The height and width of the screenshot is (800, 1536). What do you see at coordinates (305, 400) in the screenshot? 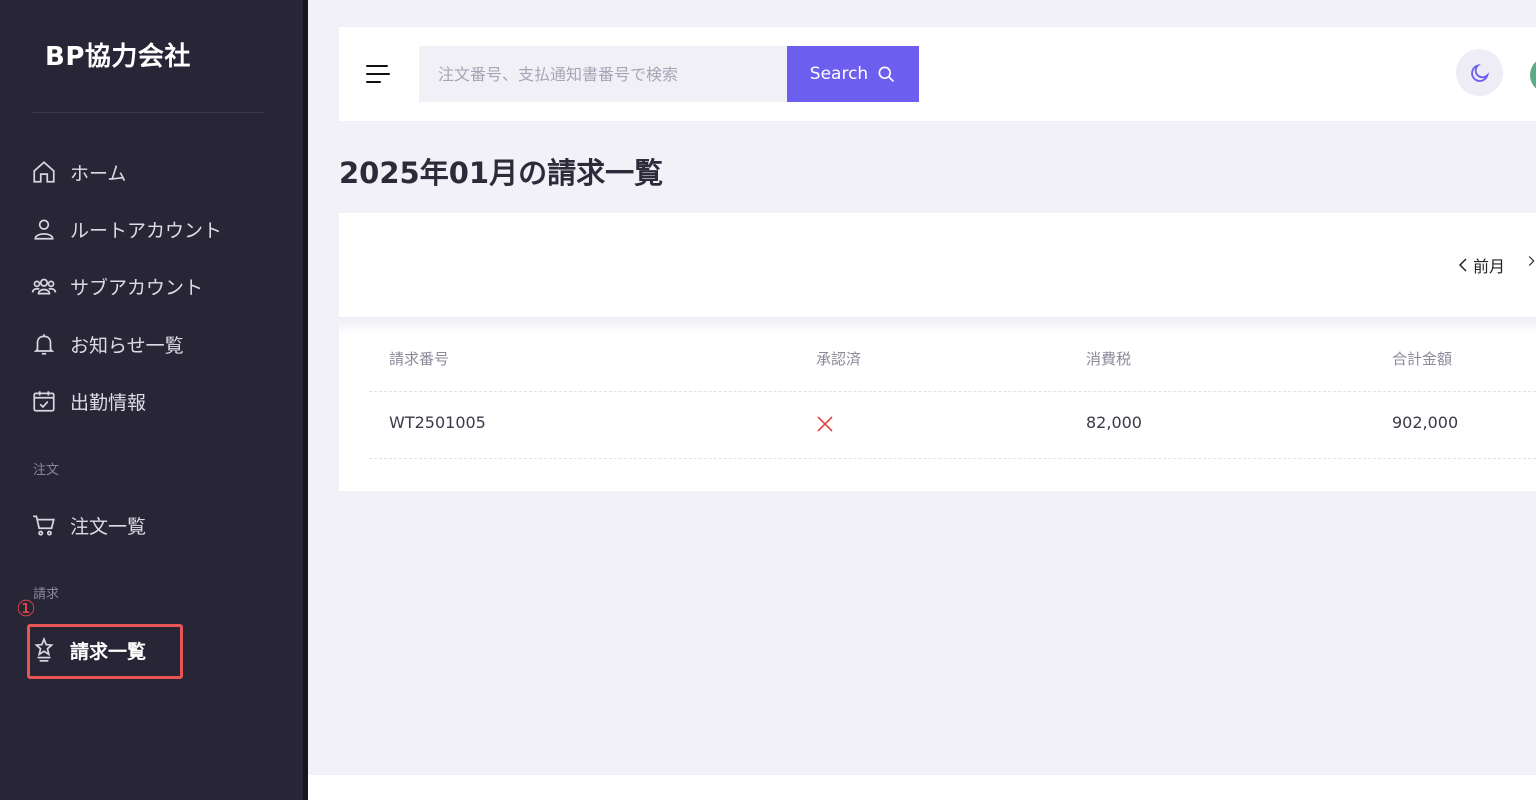
I see `sidebar-edge` at bounding box center [305, 400].